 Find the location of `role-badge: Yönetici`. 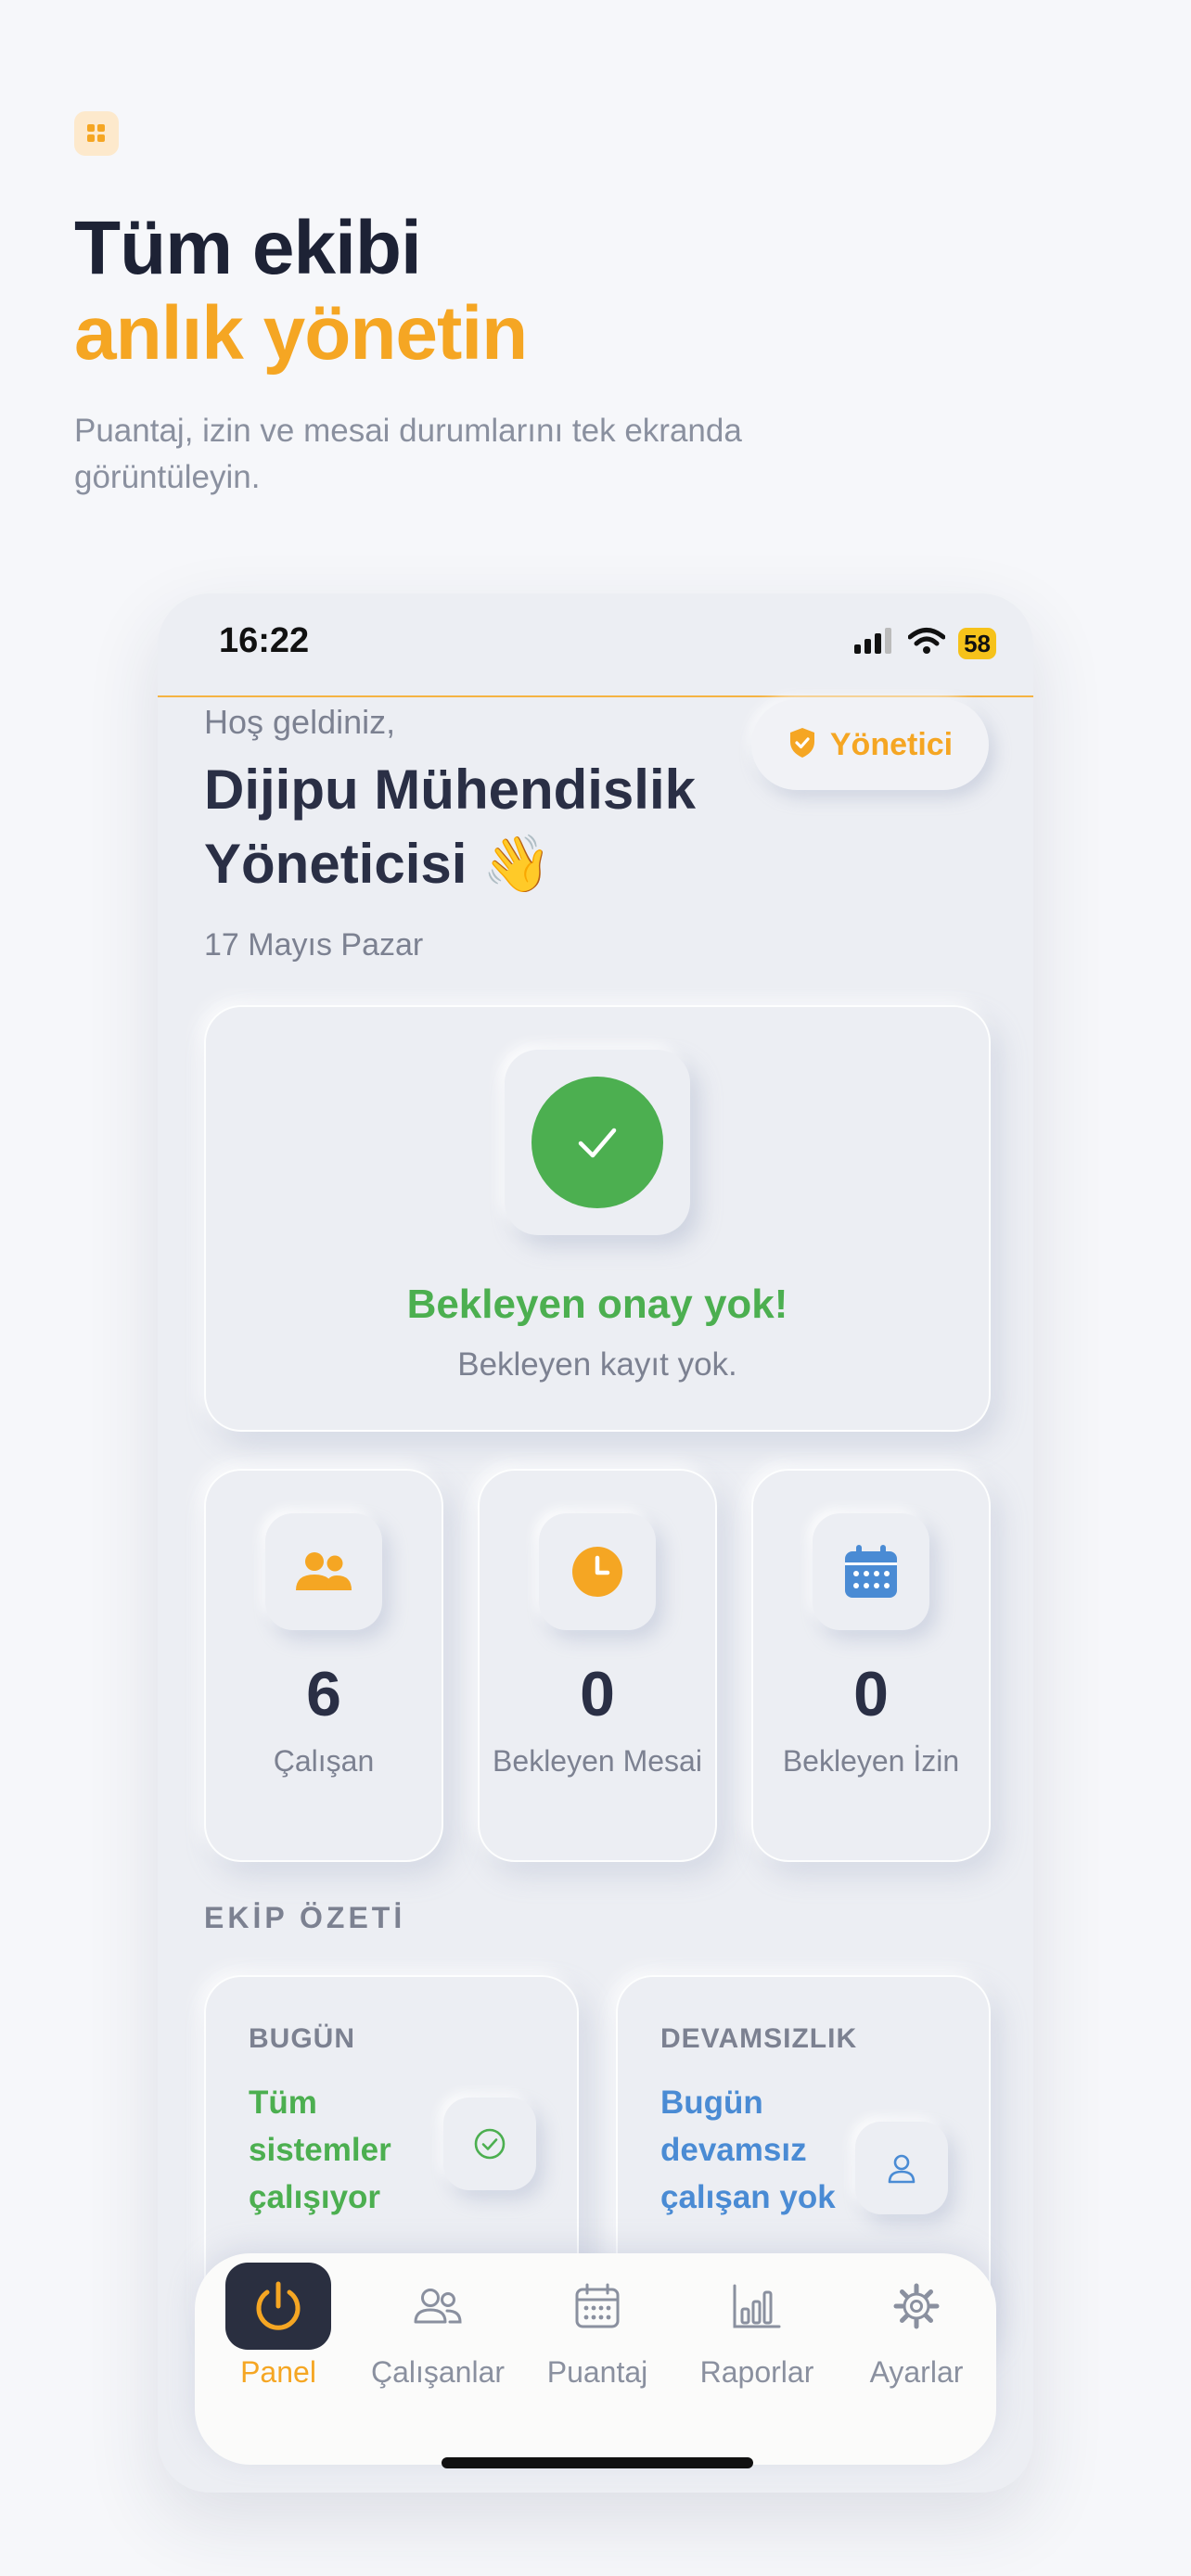

role-badge: Yönetici is located at coordinates (870, 744).